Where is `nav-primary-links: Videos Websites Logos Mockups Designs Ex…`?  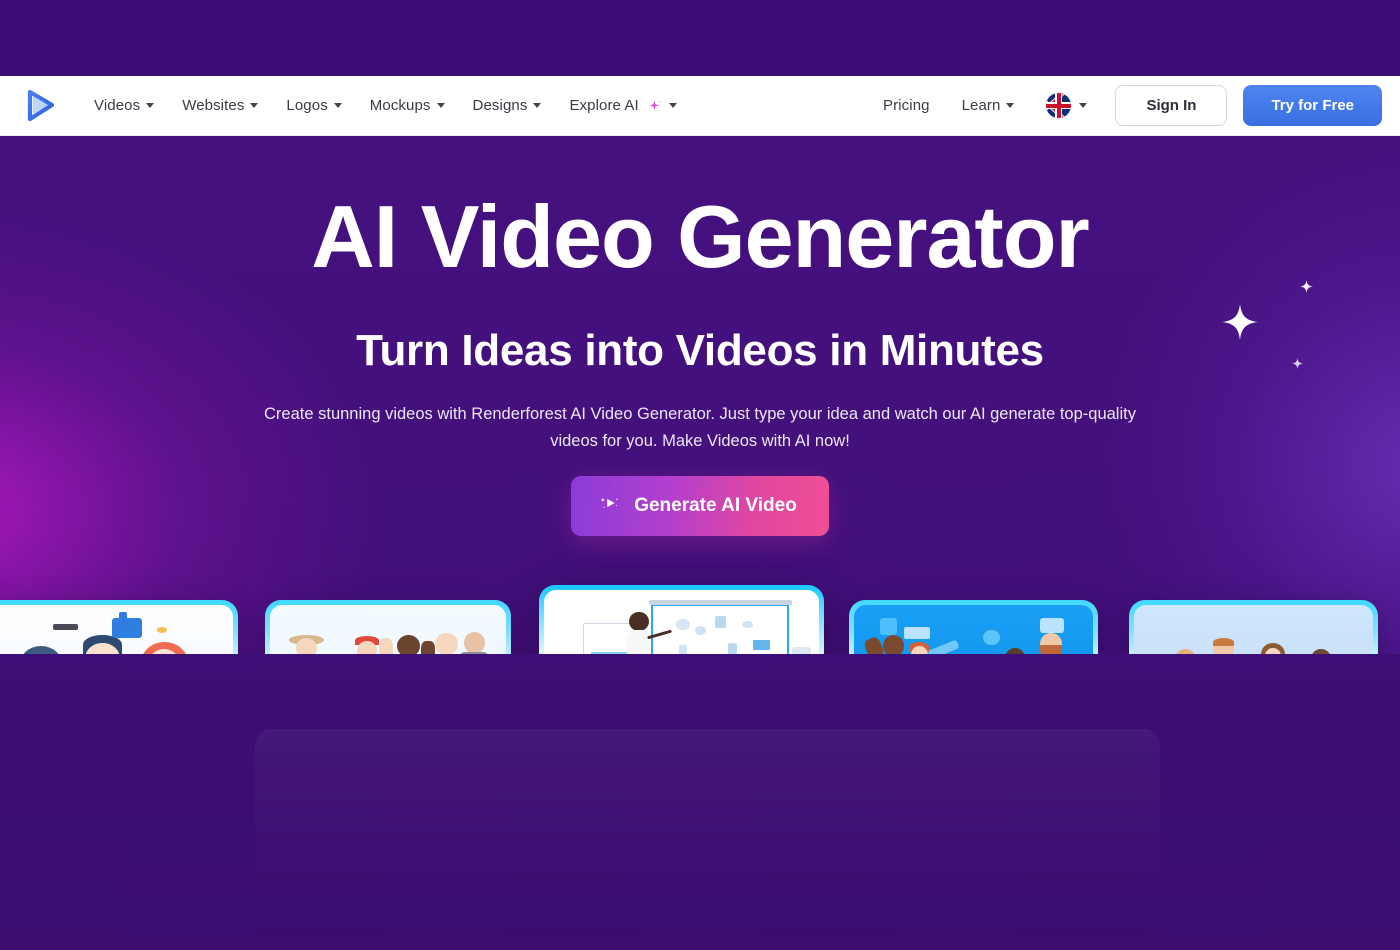 nav-primary-links: Videos Websites Logos Mockups Designs Ex… is located at coordinates (385, 105).